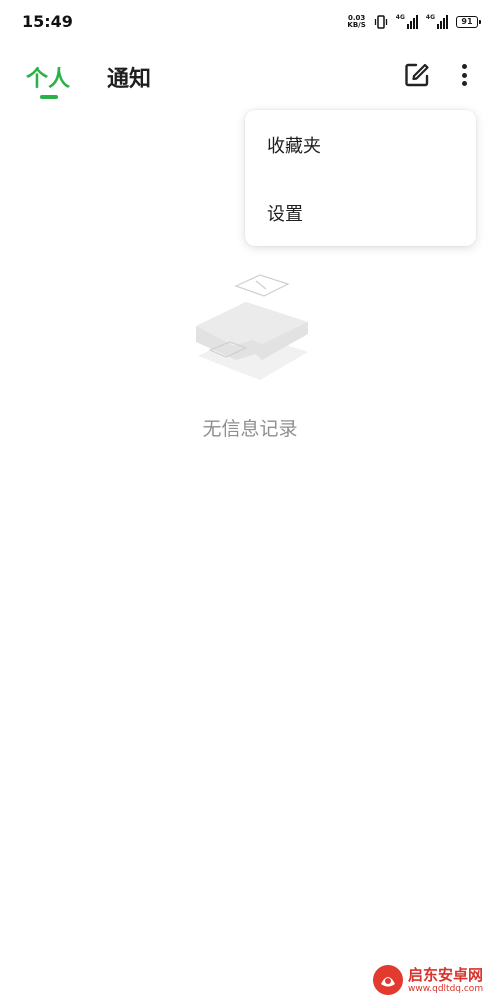  What do you see at coordinates (250, 22) in the screenshot?
I see `status-bar: 15:49 0.03 KB/S 4G 4G 91` at bounding box center [250, 22].